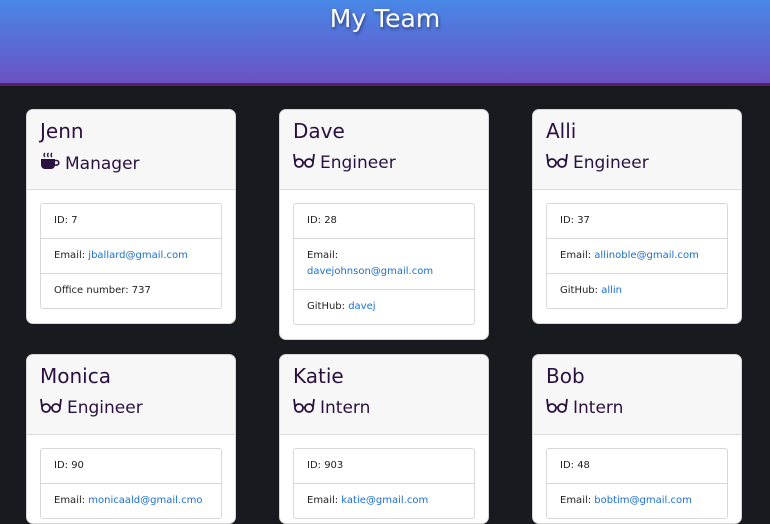 This screenshot has height=524, width=770. I want to click on email-link: katie@gmail.com, so click(384, 500).